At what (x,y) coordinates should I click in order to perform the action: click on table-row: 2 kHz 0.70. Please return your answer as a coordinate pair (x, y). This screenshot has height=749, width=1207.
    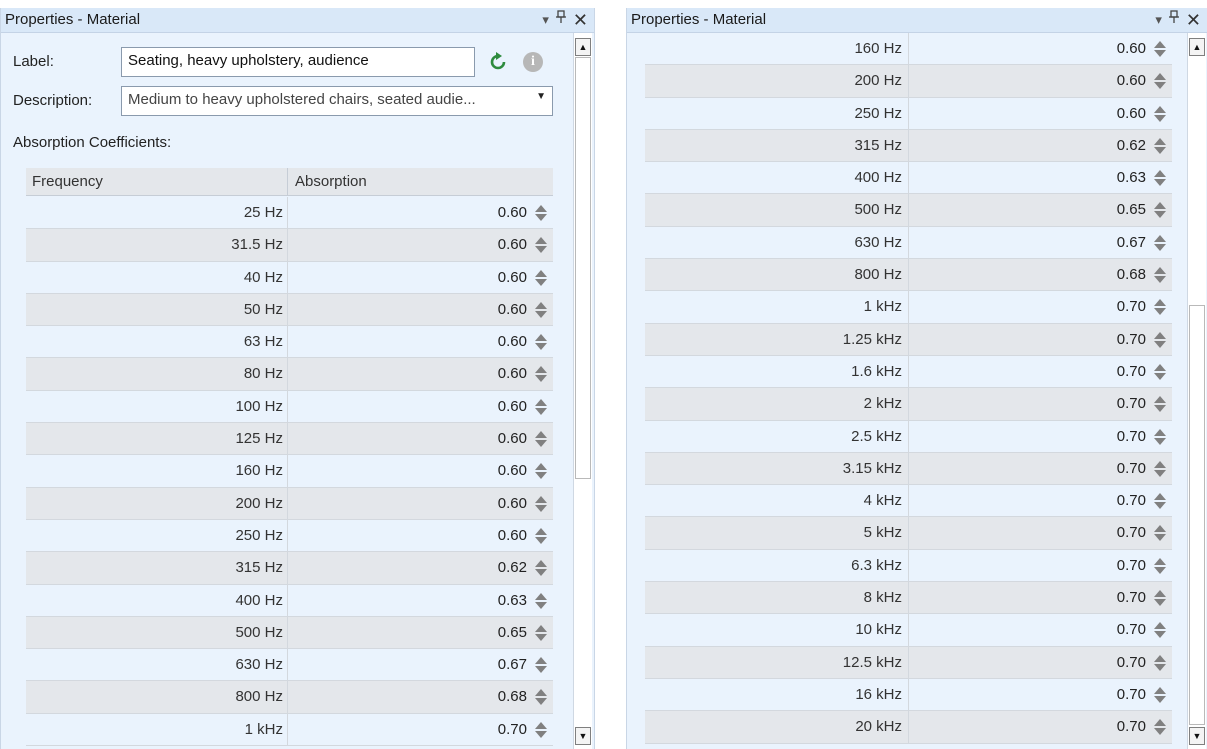
    Looking at the image, I should click on (908, 404).